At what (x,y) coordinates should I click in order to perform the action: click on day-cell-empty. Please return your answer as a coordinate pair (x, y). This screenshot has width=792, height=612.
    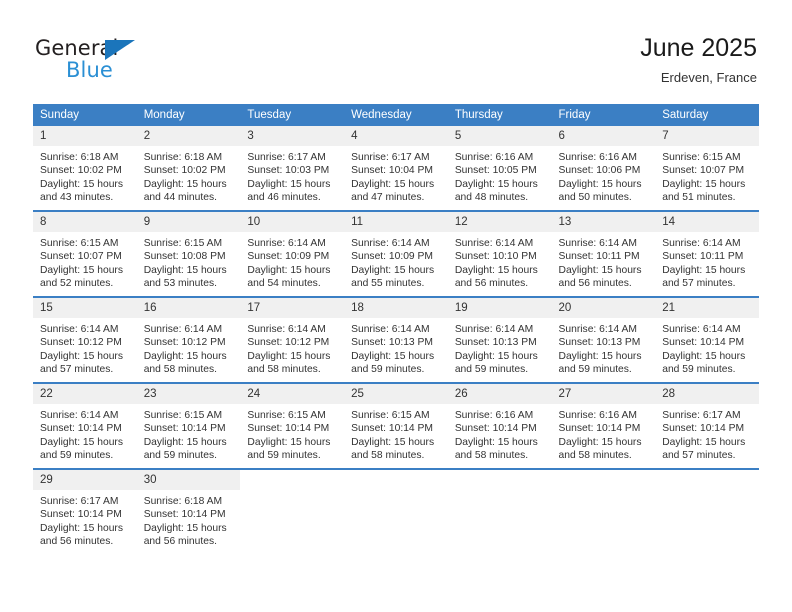
    Looking at the image, I should click on (396, 511).